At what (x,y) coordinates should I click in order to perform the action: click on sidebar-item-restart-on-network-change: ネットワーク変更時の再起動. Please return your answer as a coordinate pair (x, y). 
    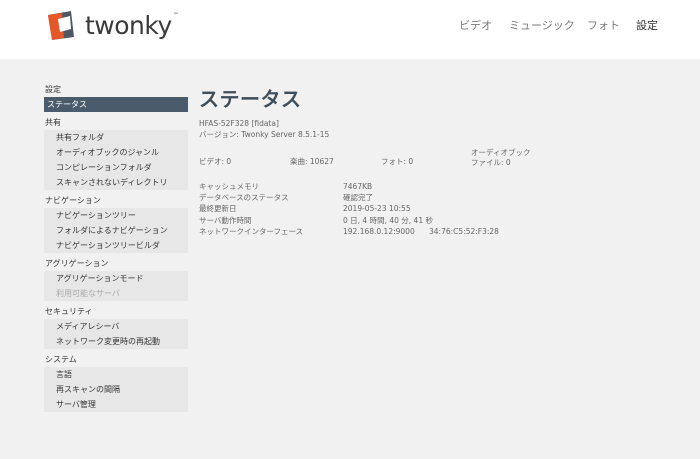
    Looking at the image, I should click on (116, 341).